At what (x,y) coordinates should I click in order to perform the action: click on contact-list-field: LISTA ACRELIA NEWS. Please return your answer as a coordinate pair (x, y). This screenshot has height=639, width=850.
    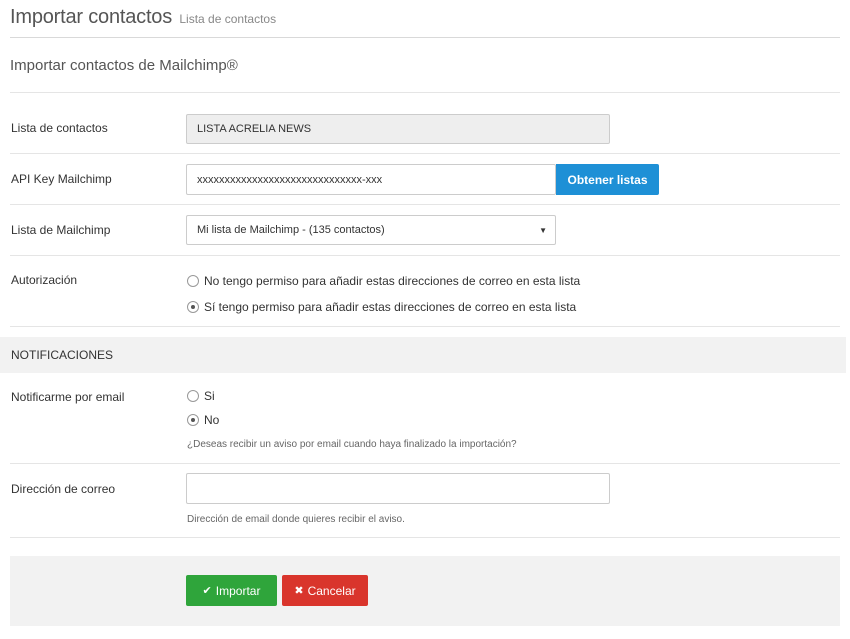
    Looking at the image, I should click on (398, 129).